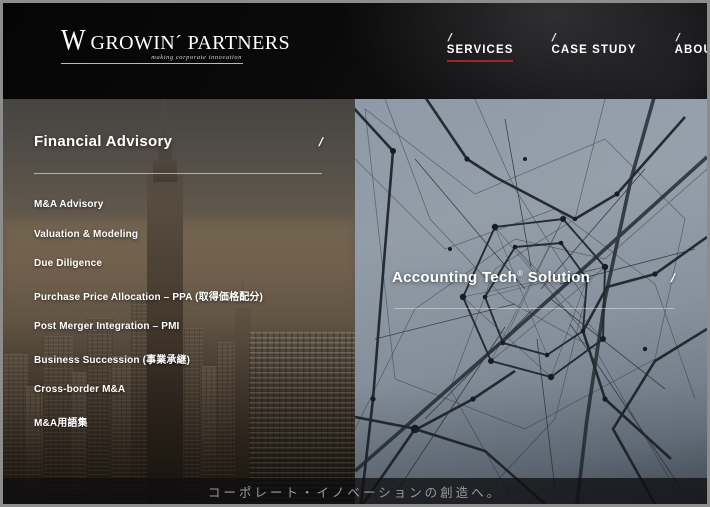 This screenshot has width=710, height=507. Describe the element at coordinates (491, 277) in the screenshot. I see `panel-title: Accounting Tech® Solution` at that location.